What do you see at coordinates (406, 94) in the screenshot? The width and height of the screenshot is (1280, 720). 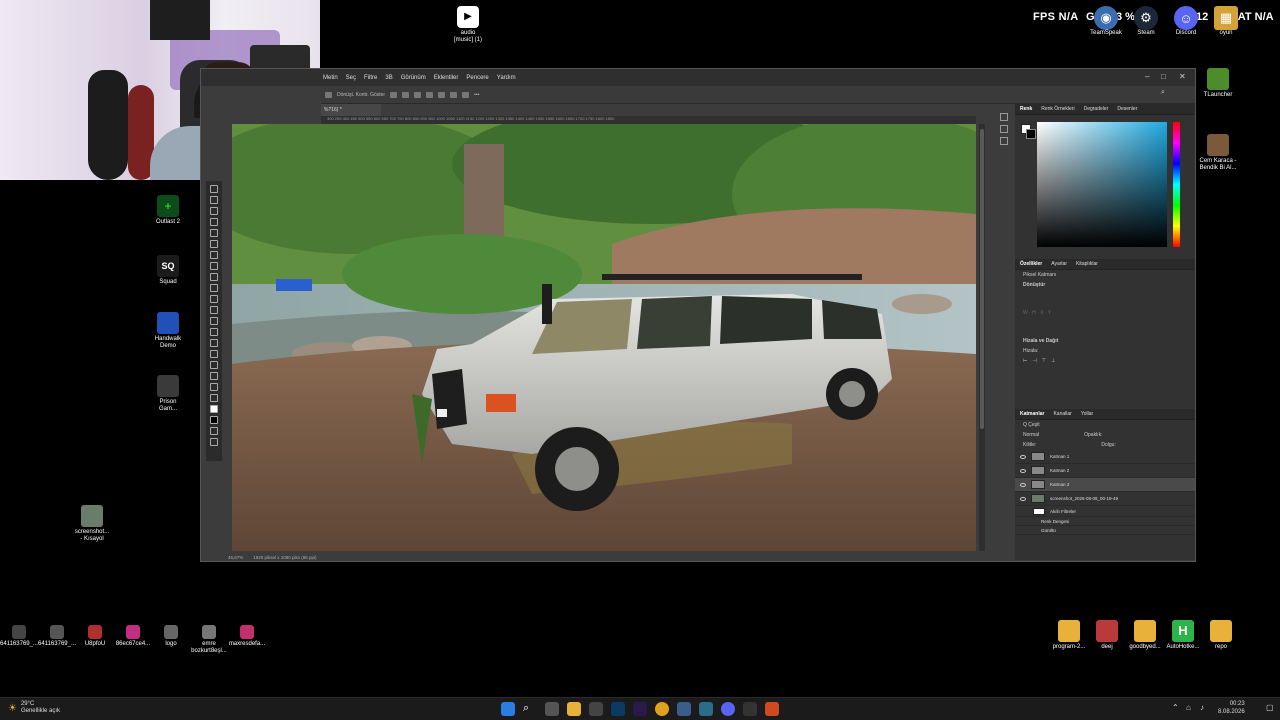 I see `align-center-icon` at bounding box center [406, 94].